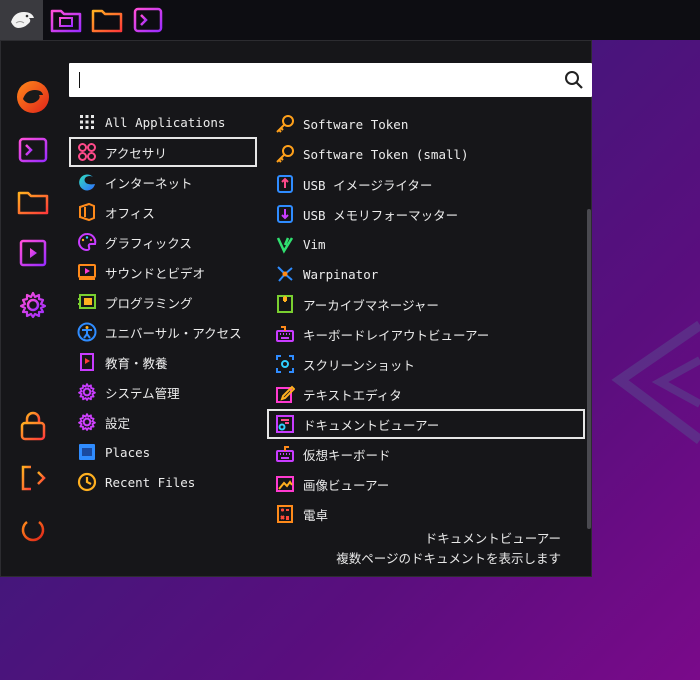 The width and height of the screenshot is (700, 680). What do you see at coordinates (381, 215) in the screenshot?
I see `app-label: USB メモリフォーマッター` at bounding box center [381, 215].